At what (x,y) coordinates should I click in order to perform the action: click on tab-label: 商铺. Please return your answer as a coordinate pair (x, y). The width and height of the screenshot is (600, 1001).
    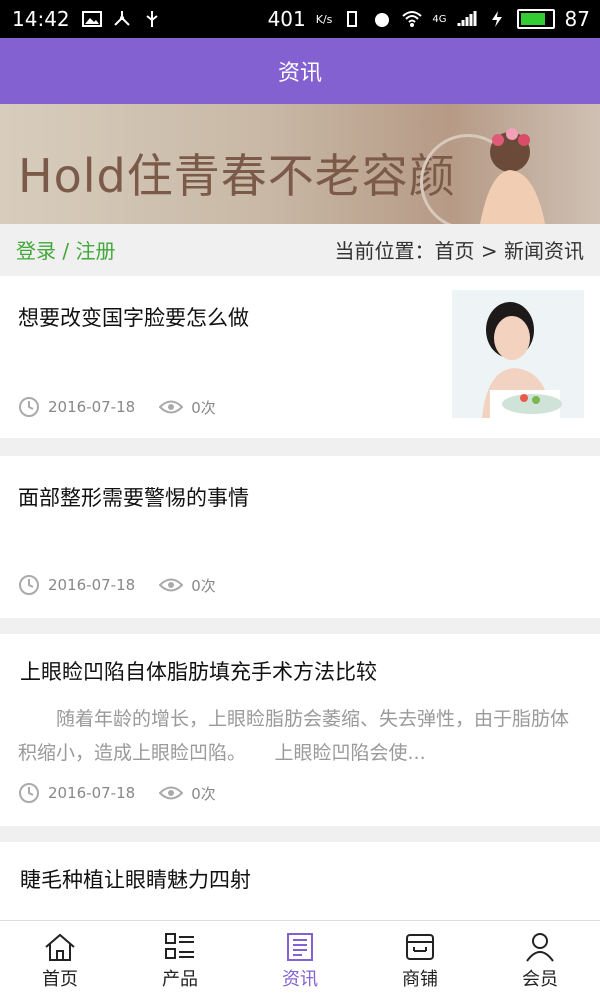
    Looking at the image, I should click on (420, 979).